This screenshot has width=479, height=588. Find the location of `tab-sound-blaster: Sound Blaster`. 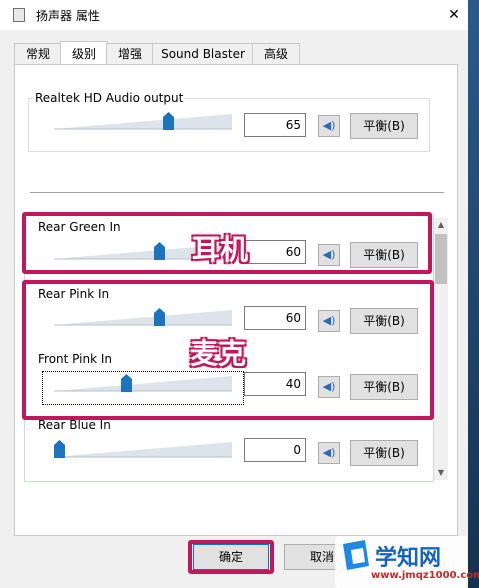

tab-sound-blaster: Sound Blaster is located at coordinates (203, 54).